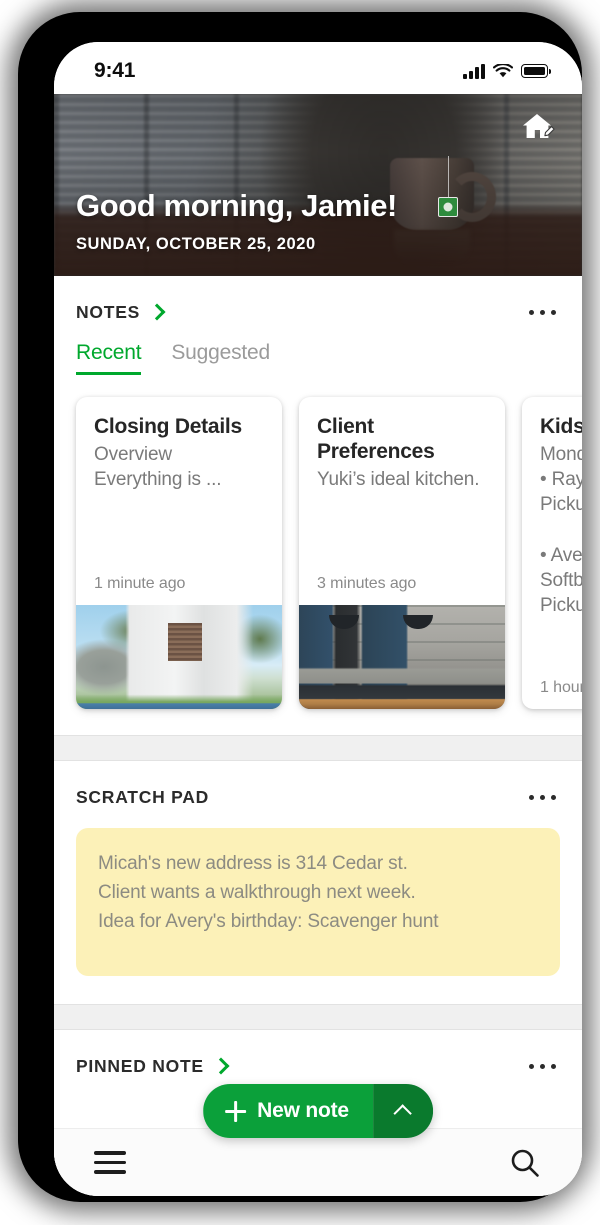 The height and width of the screenshot is (1225, 600). Describe the element at coordinates (236, 205) in the screenshot. I see `greeting-title: Good morning, Jamie!` at that location.